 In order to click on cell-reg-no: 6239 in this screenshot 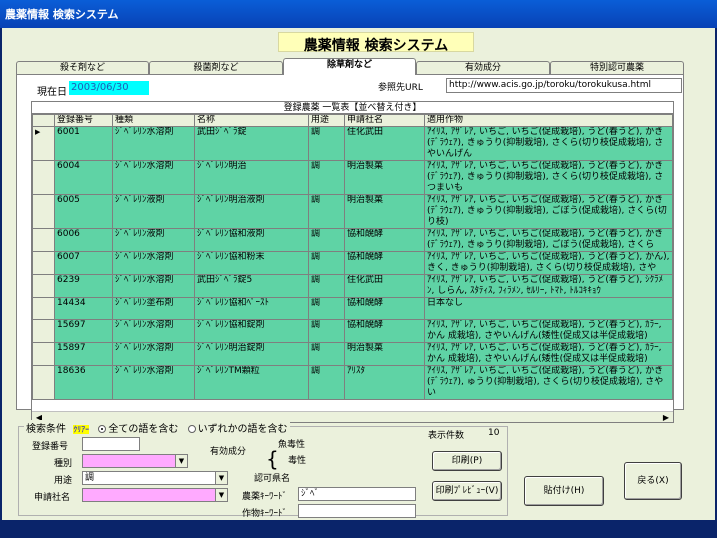, I will do `click(83, 286)`.